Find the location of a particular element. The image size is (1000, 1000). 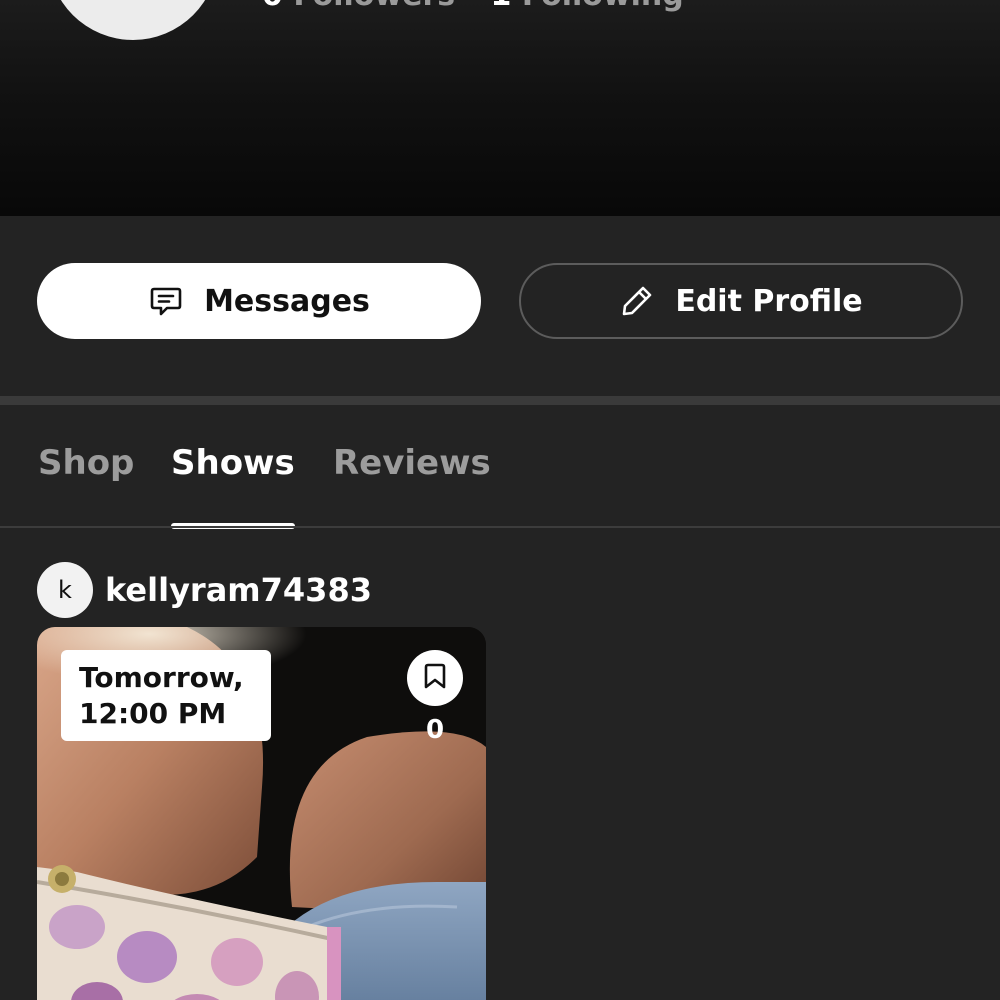

tab-reviews: Reviews is located at coordinates (412, 463).